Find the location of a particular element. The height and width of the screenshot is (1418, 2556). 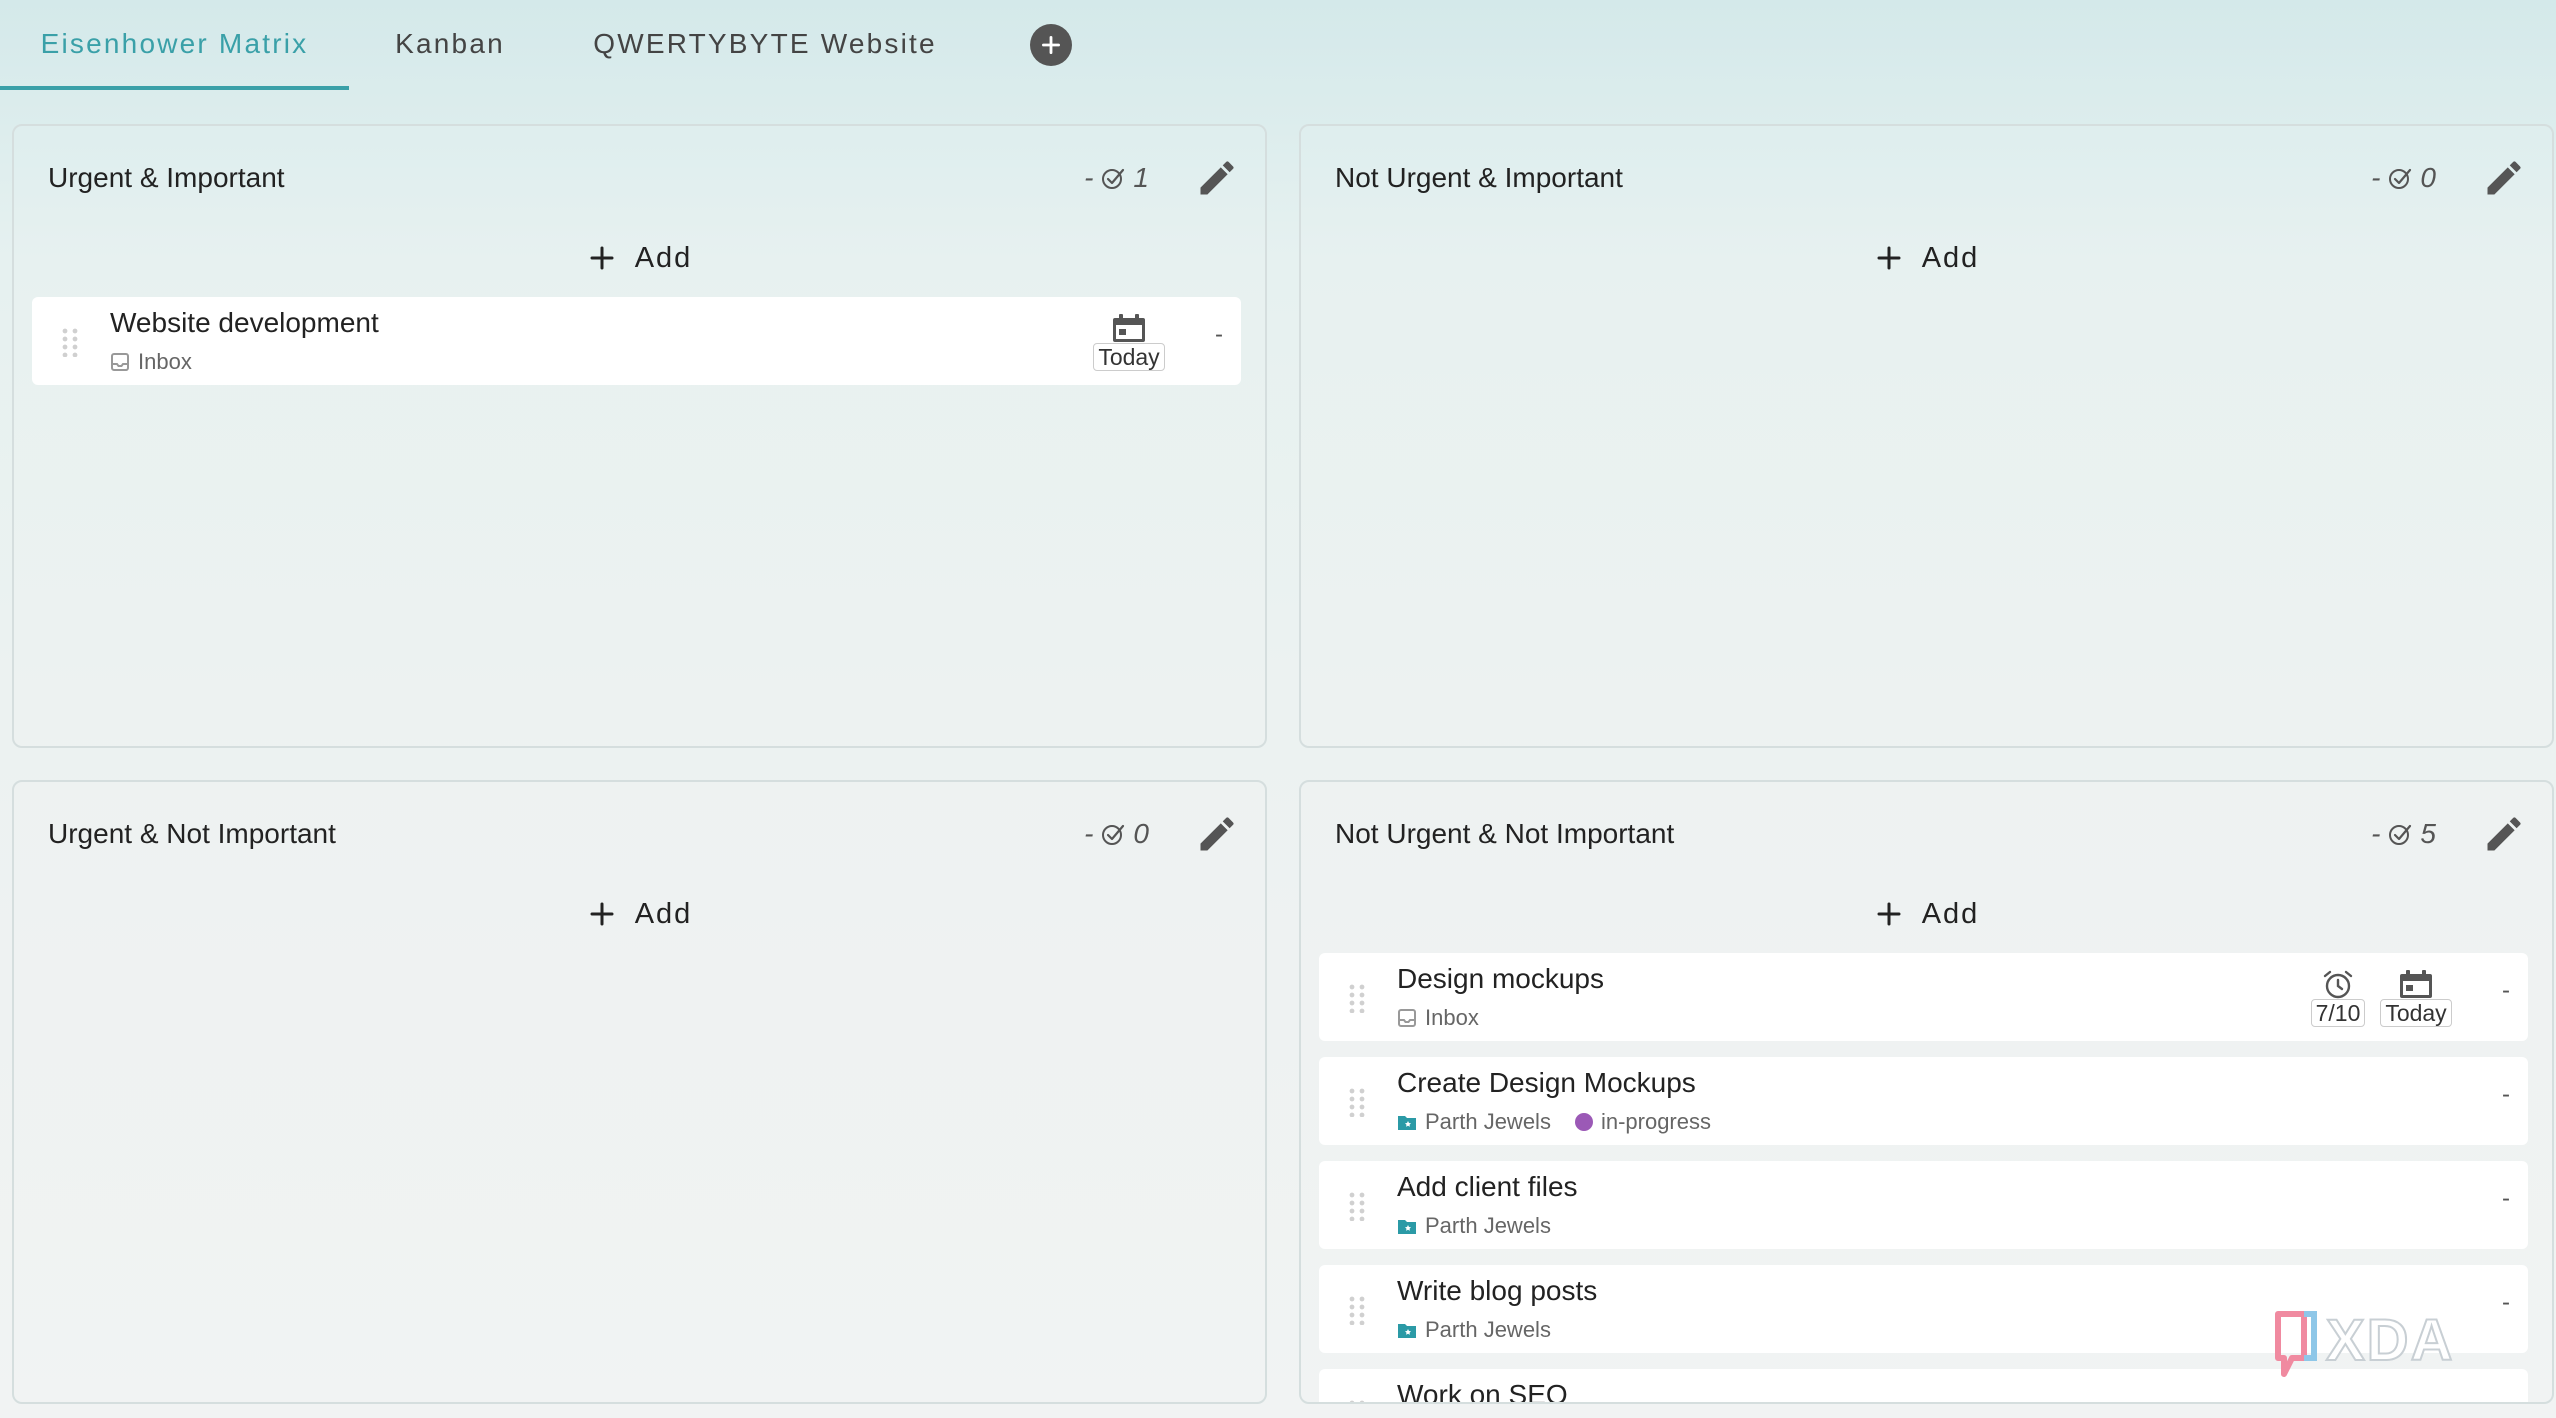

task-project: Parth Jewels in-progress is located at coordinates (1554, 1122).